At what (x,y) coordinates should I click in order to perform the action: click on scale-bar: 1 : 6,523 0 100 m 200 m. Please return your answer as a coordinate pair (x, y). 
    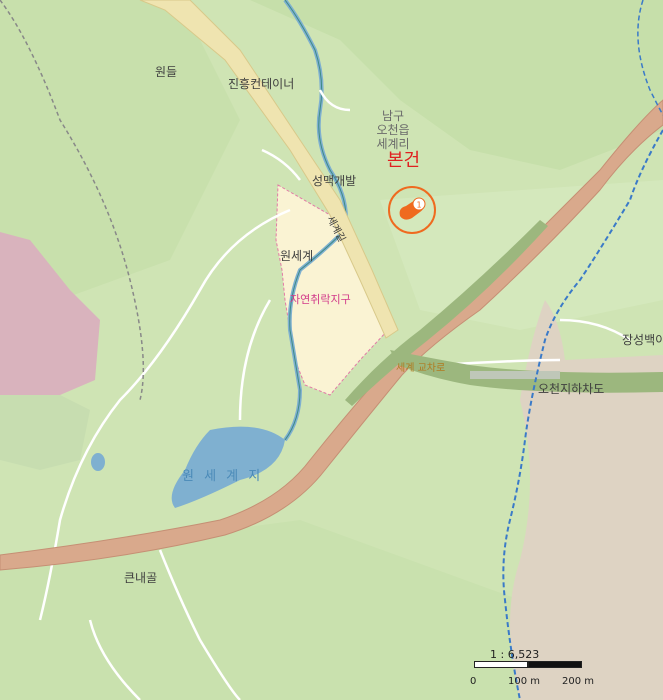
    Looking at the image, I should click on (540, 668).